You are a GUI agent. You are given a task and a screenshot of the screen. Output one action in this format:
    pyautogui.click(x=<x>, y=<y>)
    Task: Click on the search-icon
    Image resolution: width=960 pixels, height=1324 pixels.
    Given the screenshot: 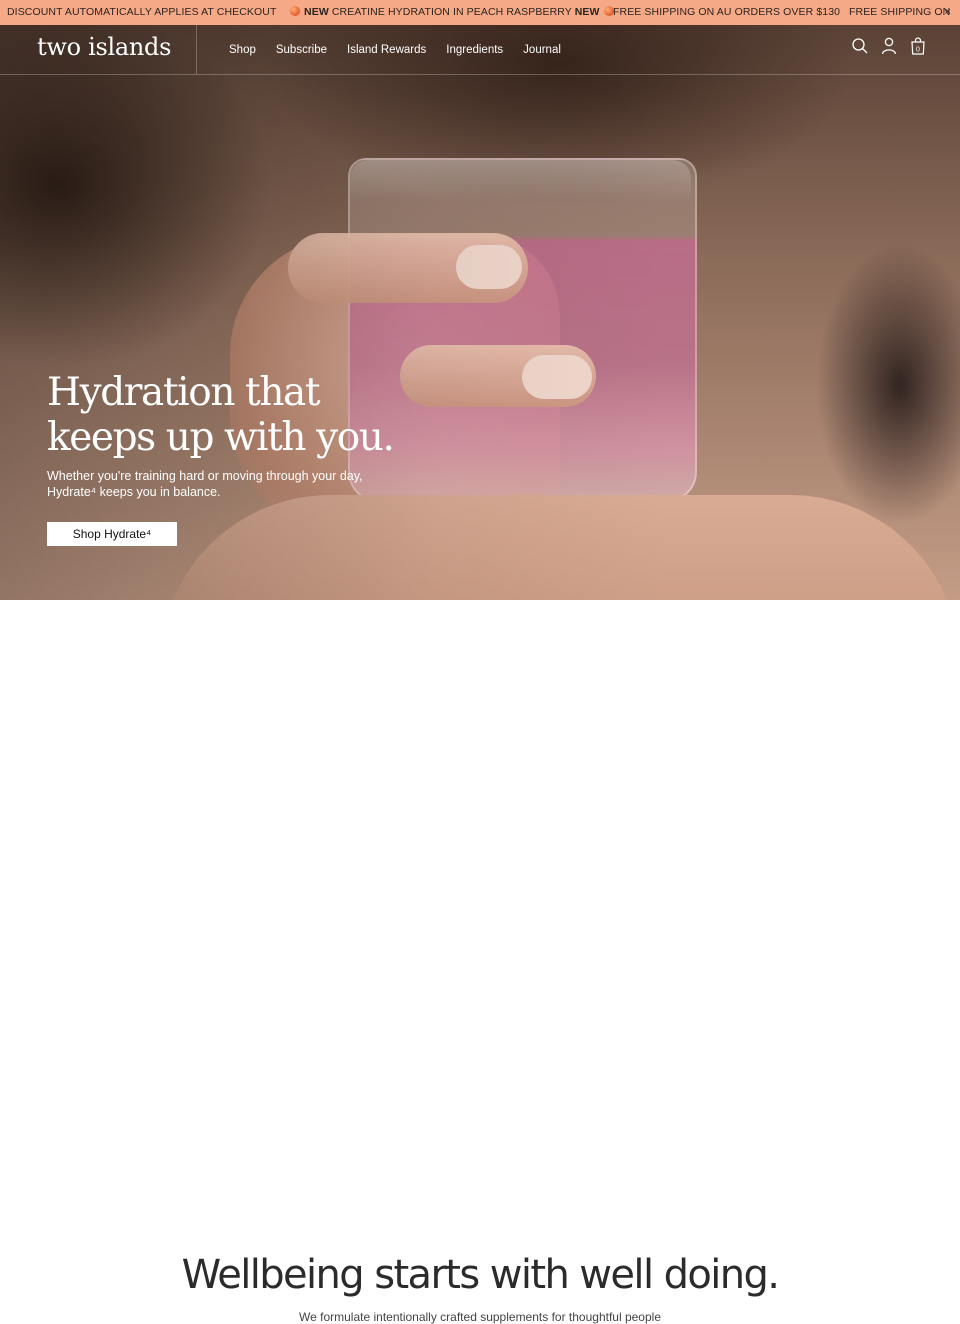 What is the action you would take?
    pyautogui.click(x=860, y=46)
    